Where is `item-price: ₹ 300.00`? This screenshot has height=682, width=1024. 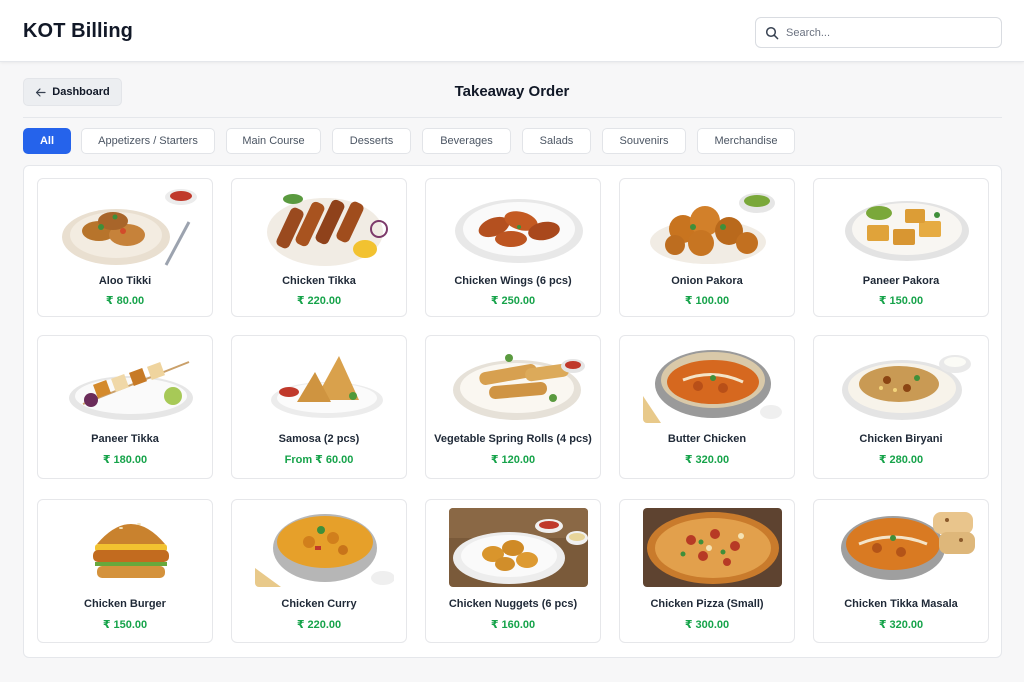 item-price: ₹ 300.00 is located at coordinates (707, 625).